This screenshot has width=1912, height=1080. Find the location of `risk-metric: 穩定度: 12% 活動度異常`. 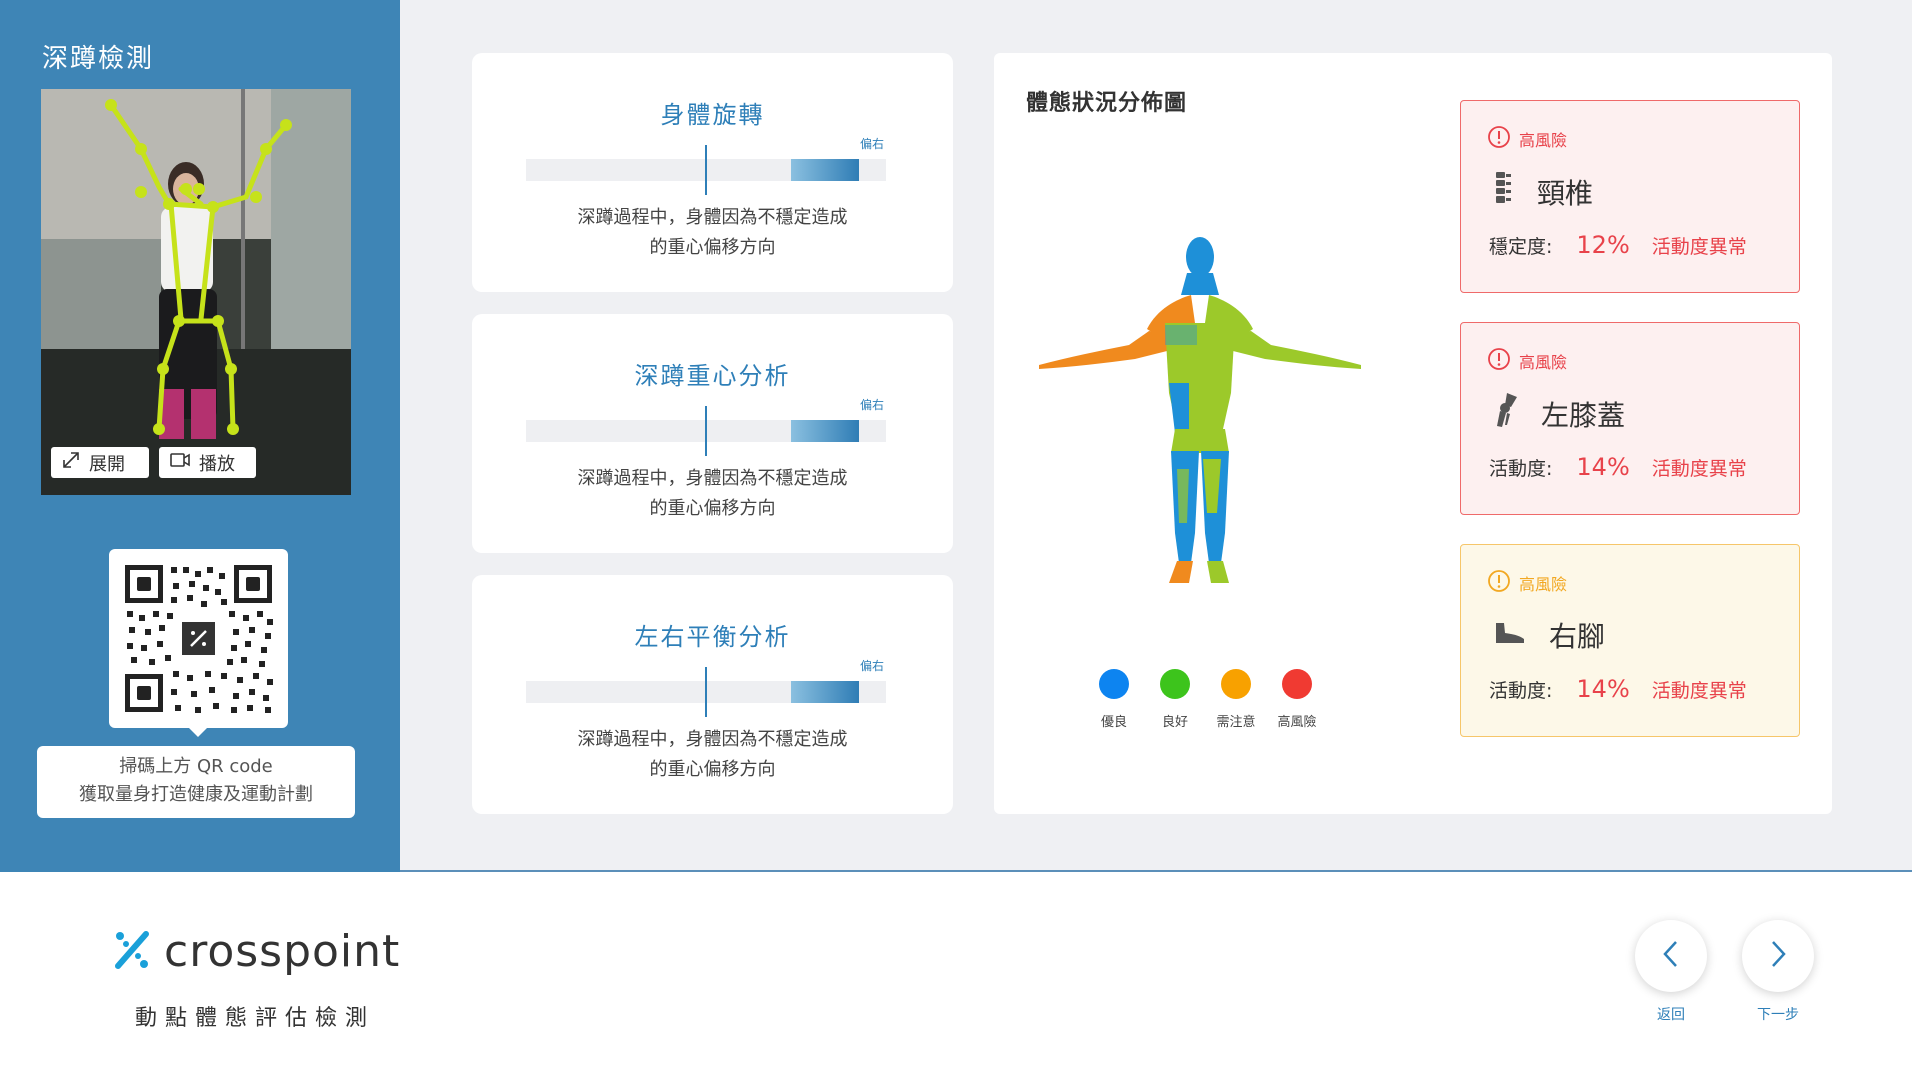

risk-metric: 穩定度: 12% 活動度異常 is located at coordinates (1618, 245).